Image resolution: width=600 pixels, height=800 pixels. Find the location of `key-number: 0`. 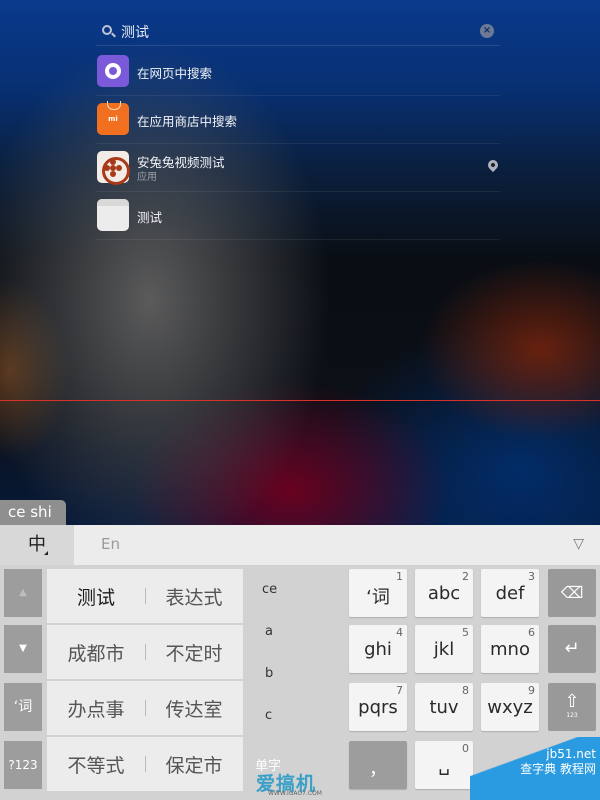

key-number: 0 is located at coordinates (465, 748).